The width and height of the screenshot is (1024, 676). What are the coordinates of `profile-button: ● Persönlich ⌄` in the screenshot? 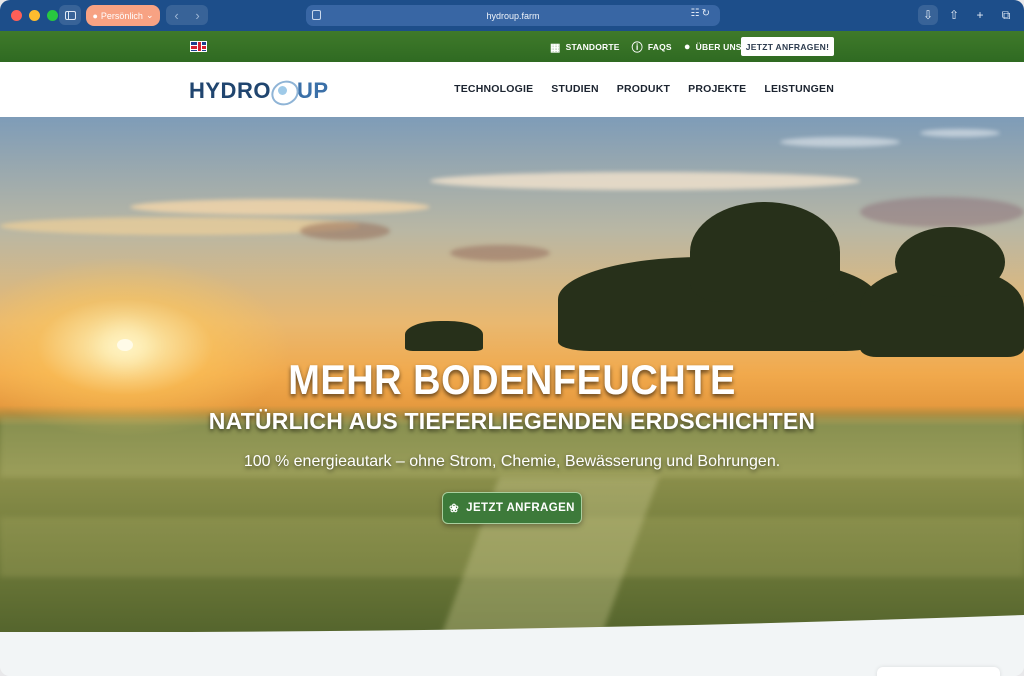 It's located at (123, 15).